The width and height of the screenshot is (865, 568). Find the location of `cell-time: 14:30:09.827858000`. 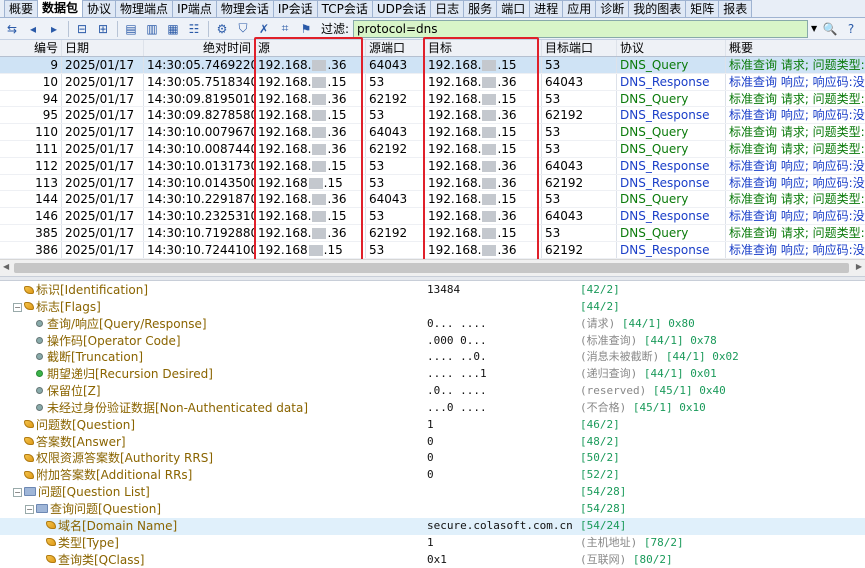

cell-time: 14:30:09.827858000 is located at coordinates (199, 115).